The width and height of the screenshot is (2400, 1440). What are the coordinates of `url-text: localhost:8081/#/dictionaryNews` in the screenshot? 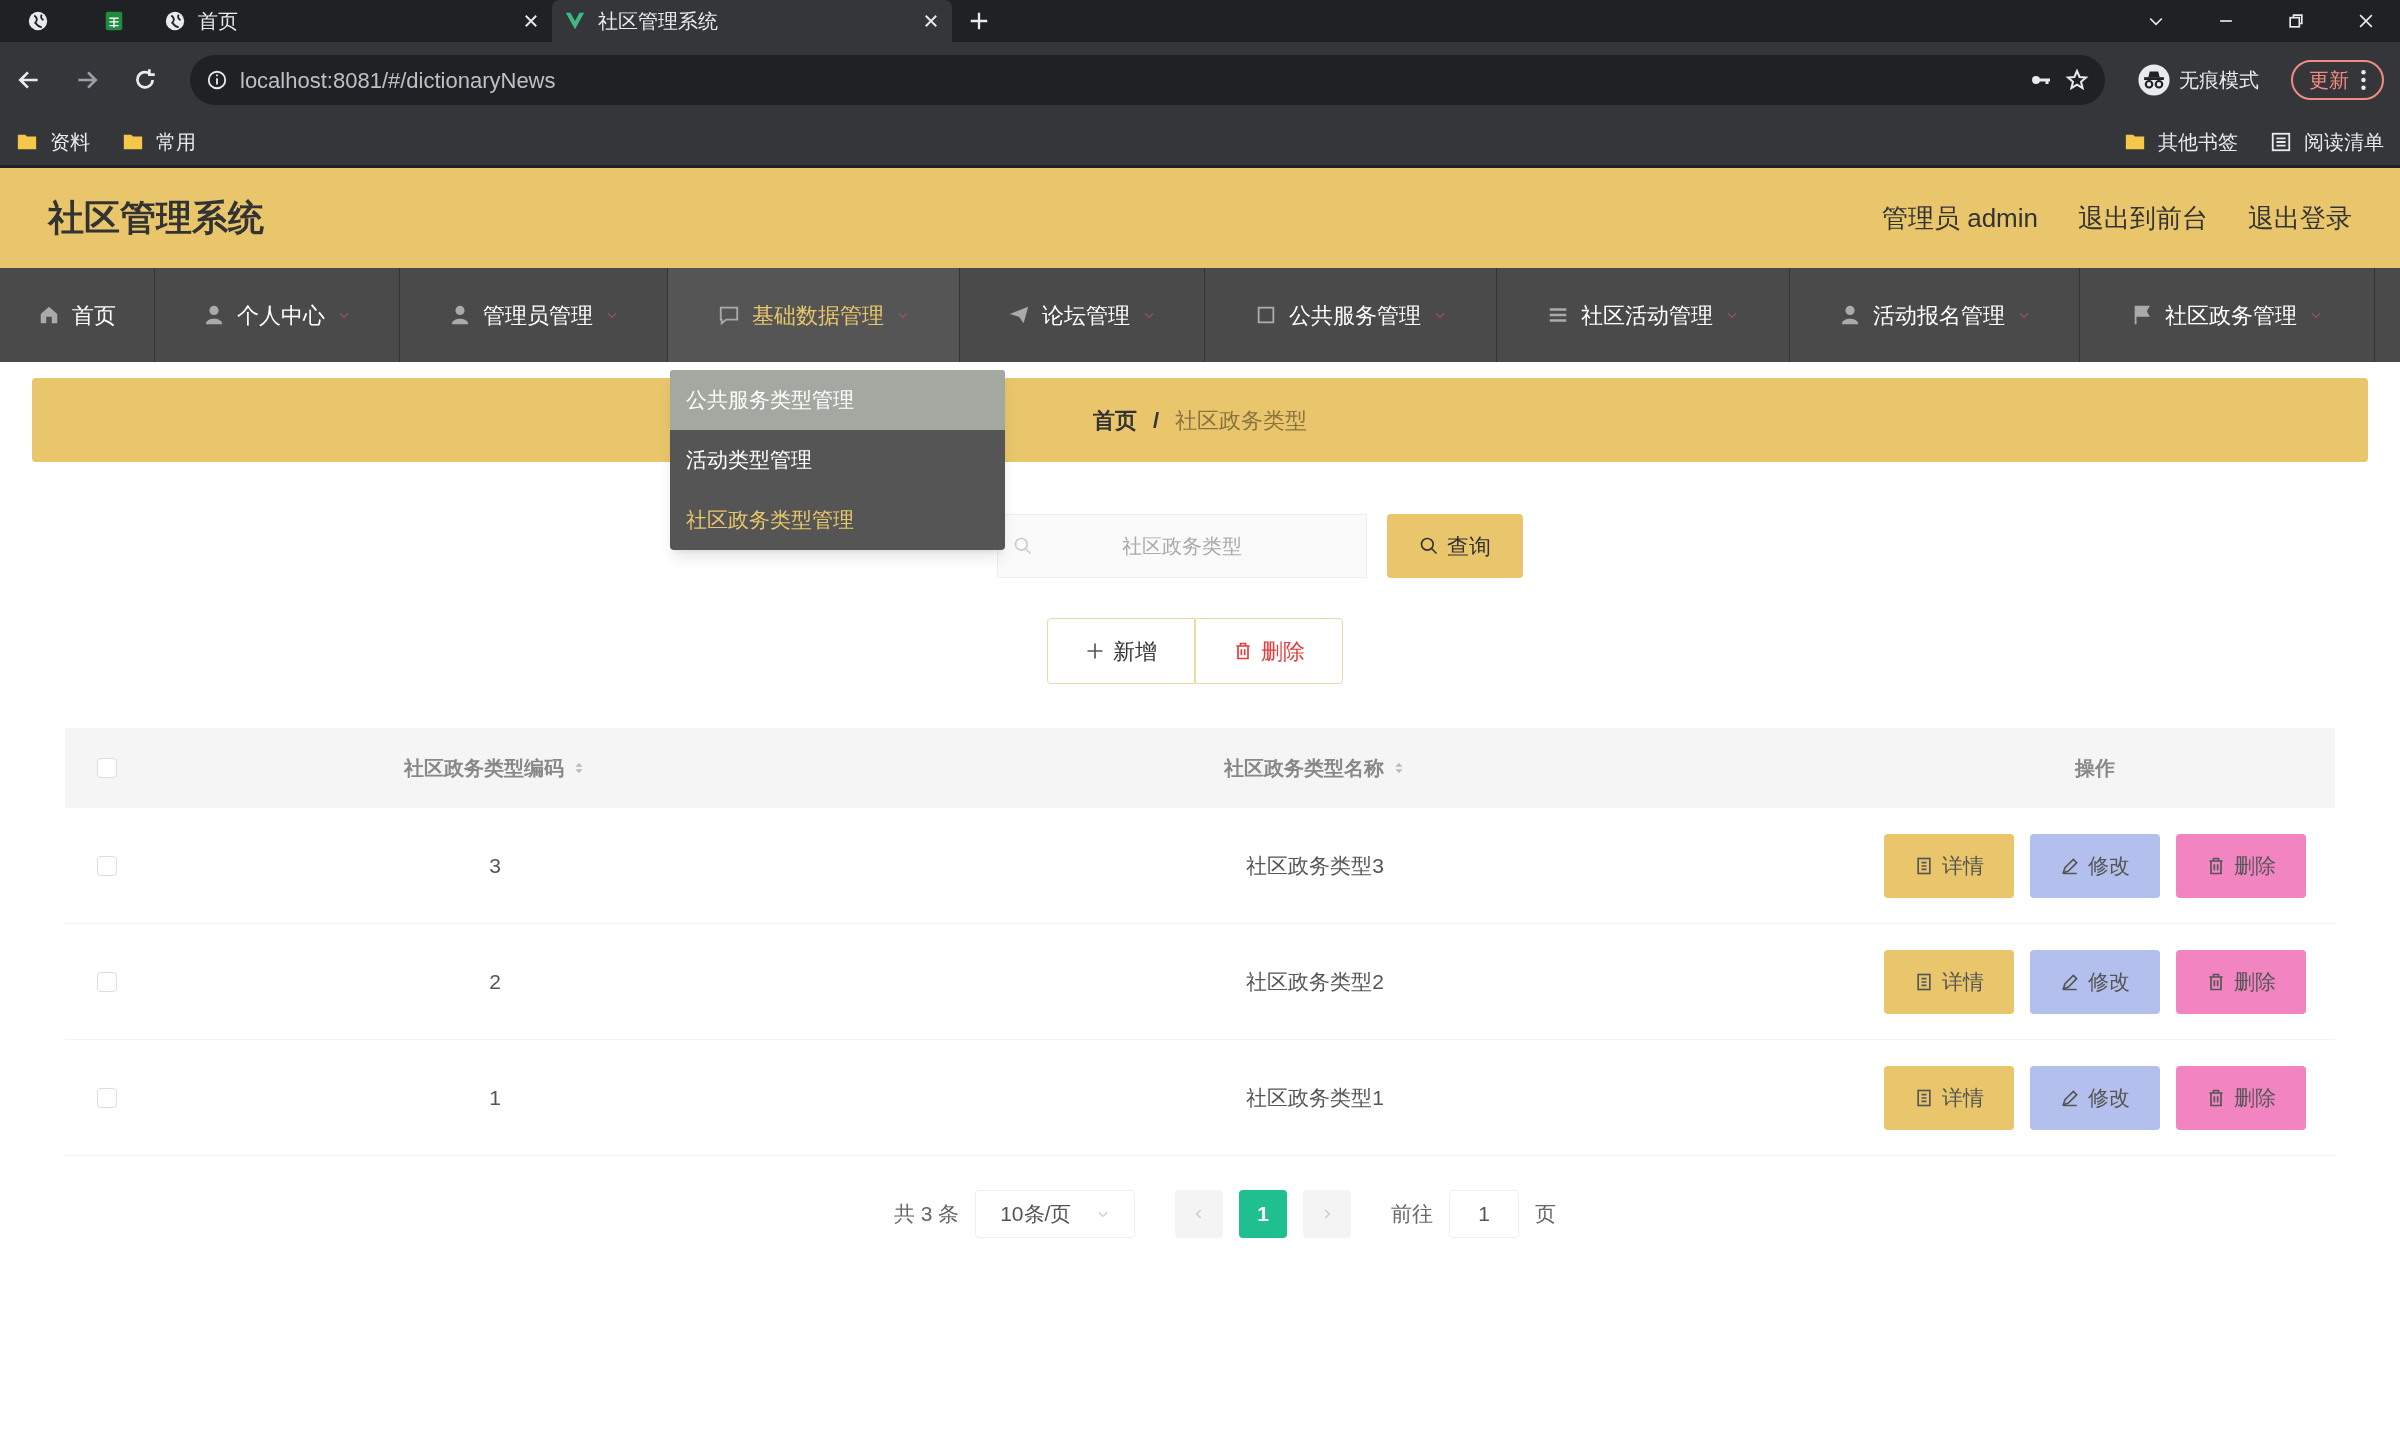 It's located at (398, 80).